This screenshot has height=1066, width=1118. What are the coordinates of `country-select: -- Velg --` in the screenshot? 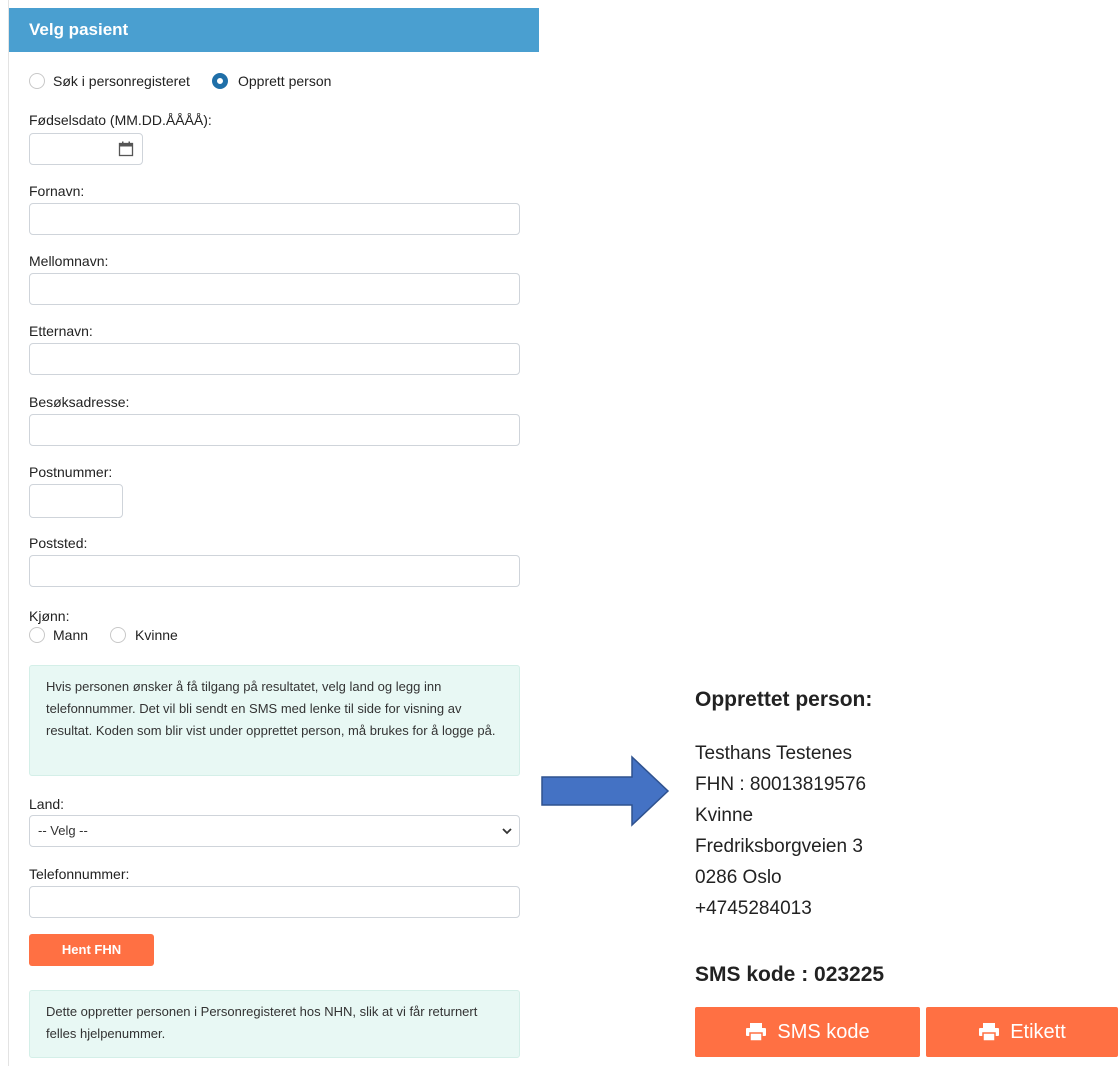 It's located at (274, 831).